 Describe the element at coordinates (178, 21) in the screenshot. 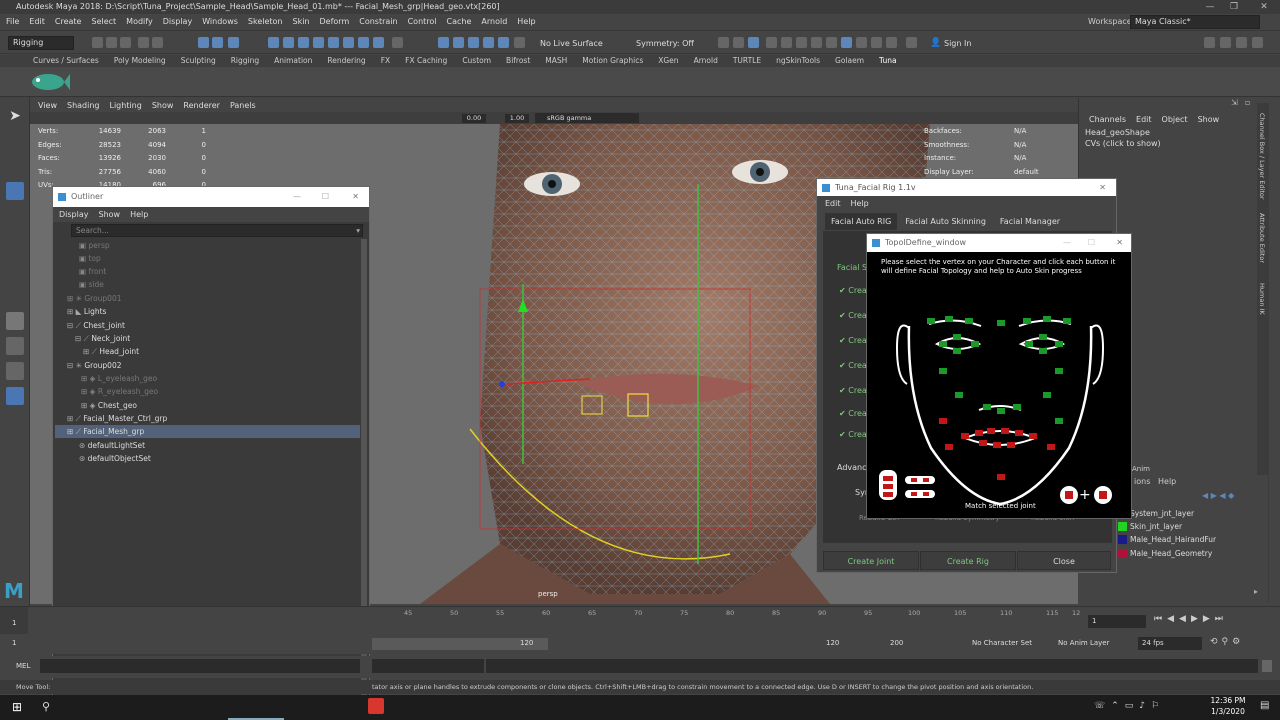

I see `menu-display: Display` at that location.